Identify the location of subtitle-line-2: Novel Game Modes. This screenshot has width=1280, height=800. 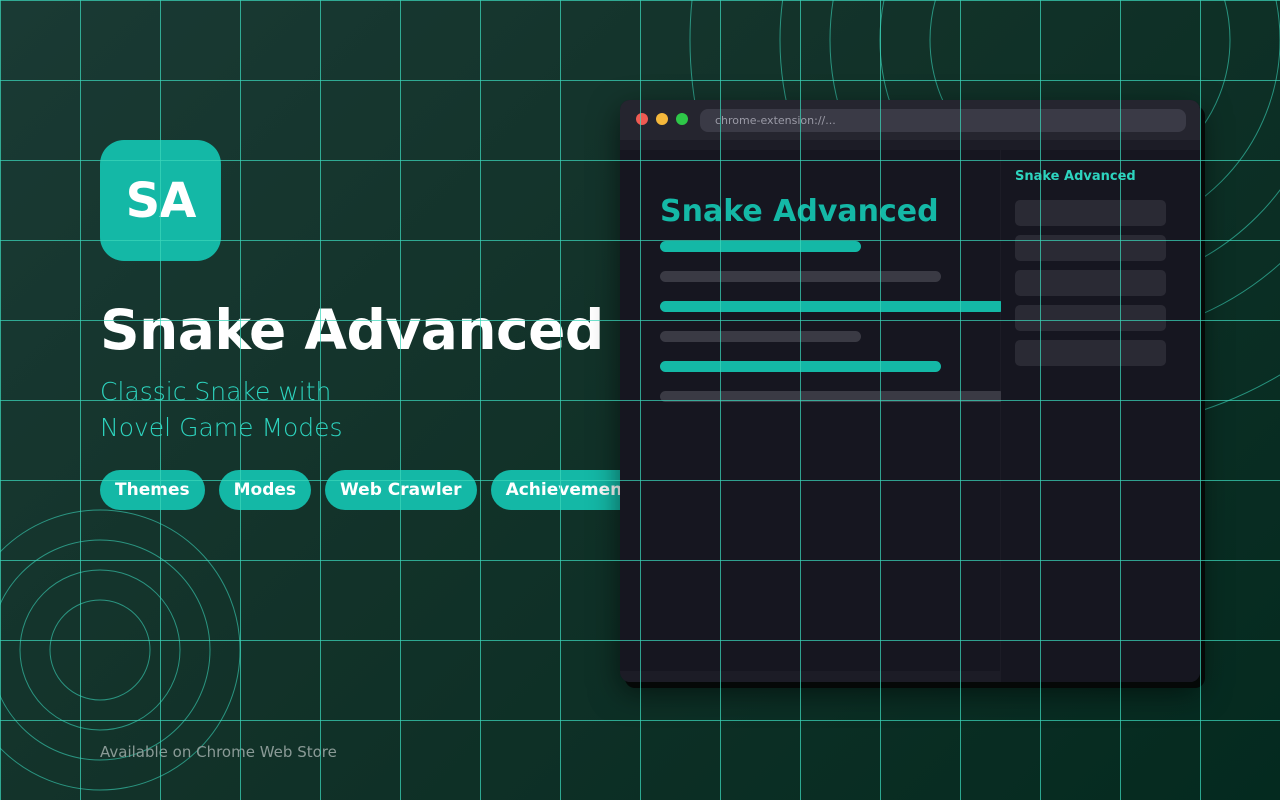
(221, 427).